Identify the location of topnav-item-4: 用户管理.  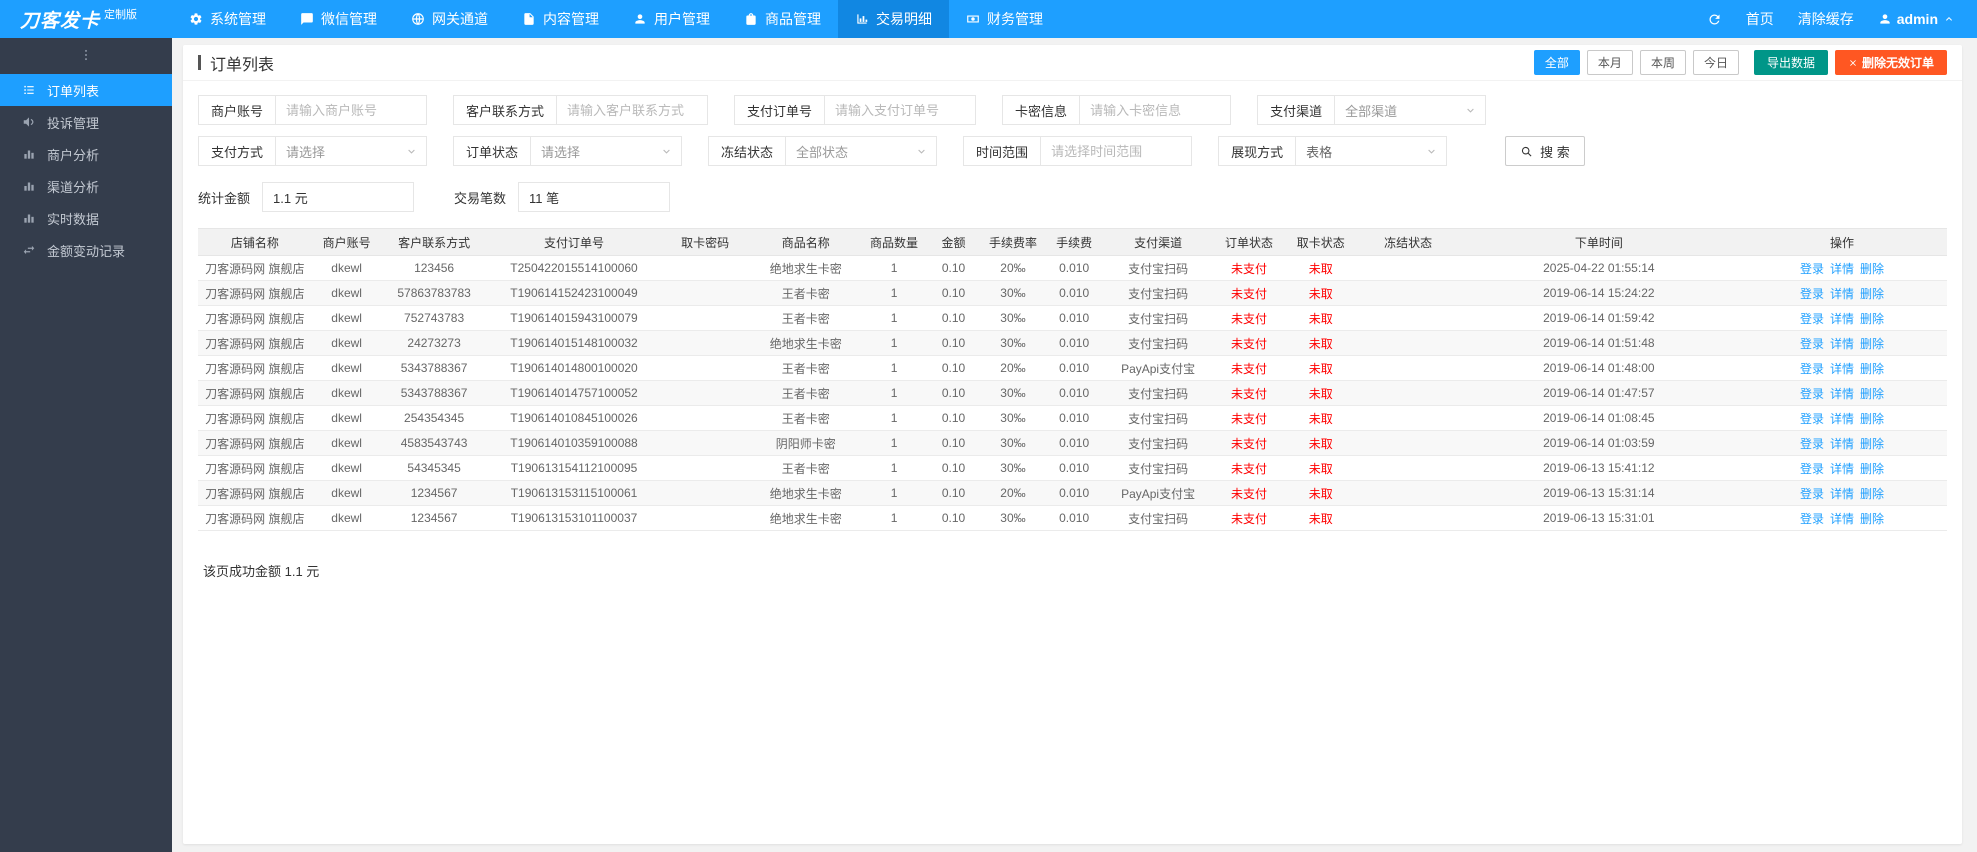
(671, 19).